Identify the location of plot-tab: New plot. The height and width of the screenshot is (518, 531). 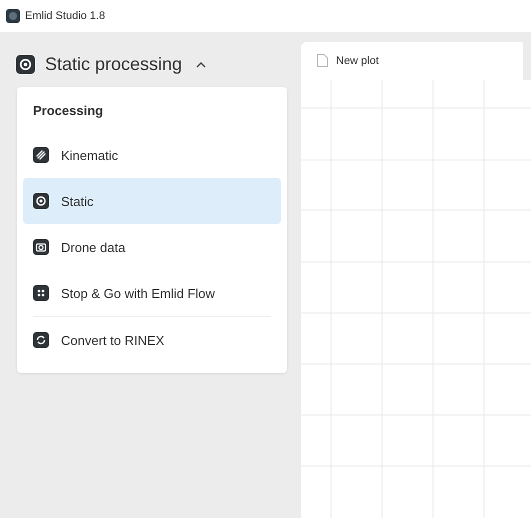
(412, 61).